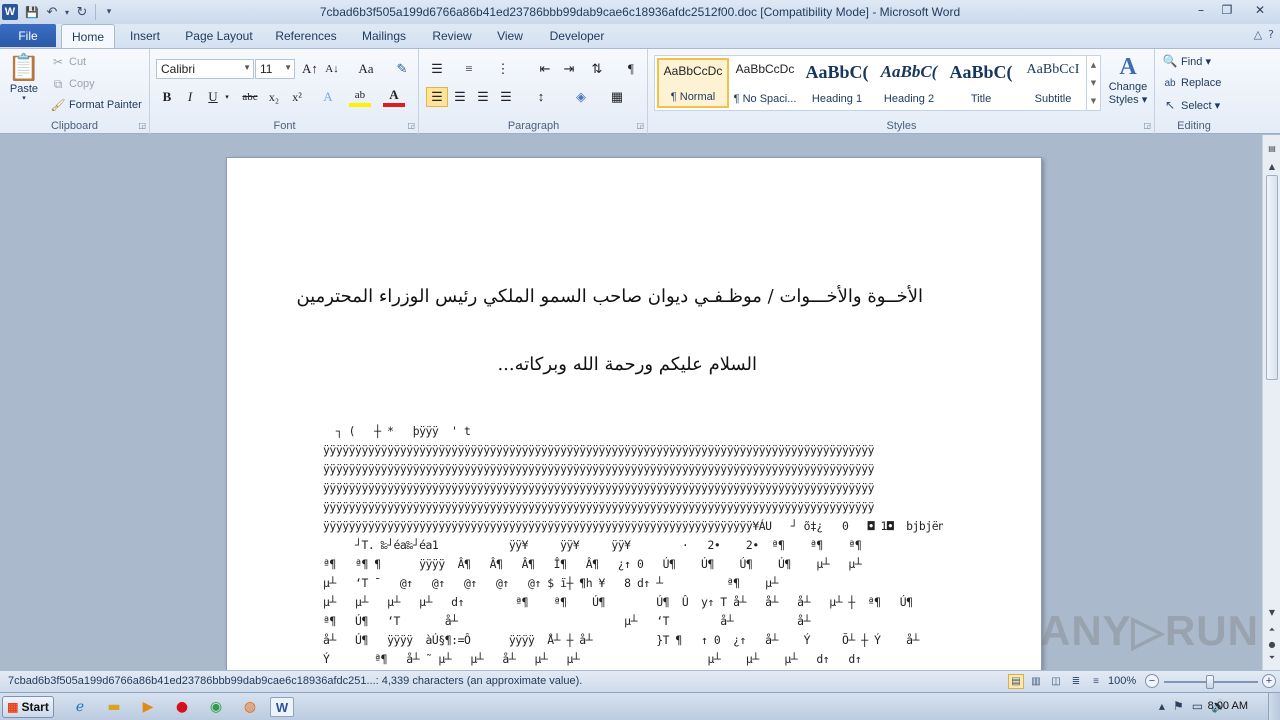  Describe the element at coordinates (837, 83) in the screenshot. I see `style-heading-1: AaBbC( Heading 1` at that location.